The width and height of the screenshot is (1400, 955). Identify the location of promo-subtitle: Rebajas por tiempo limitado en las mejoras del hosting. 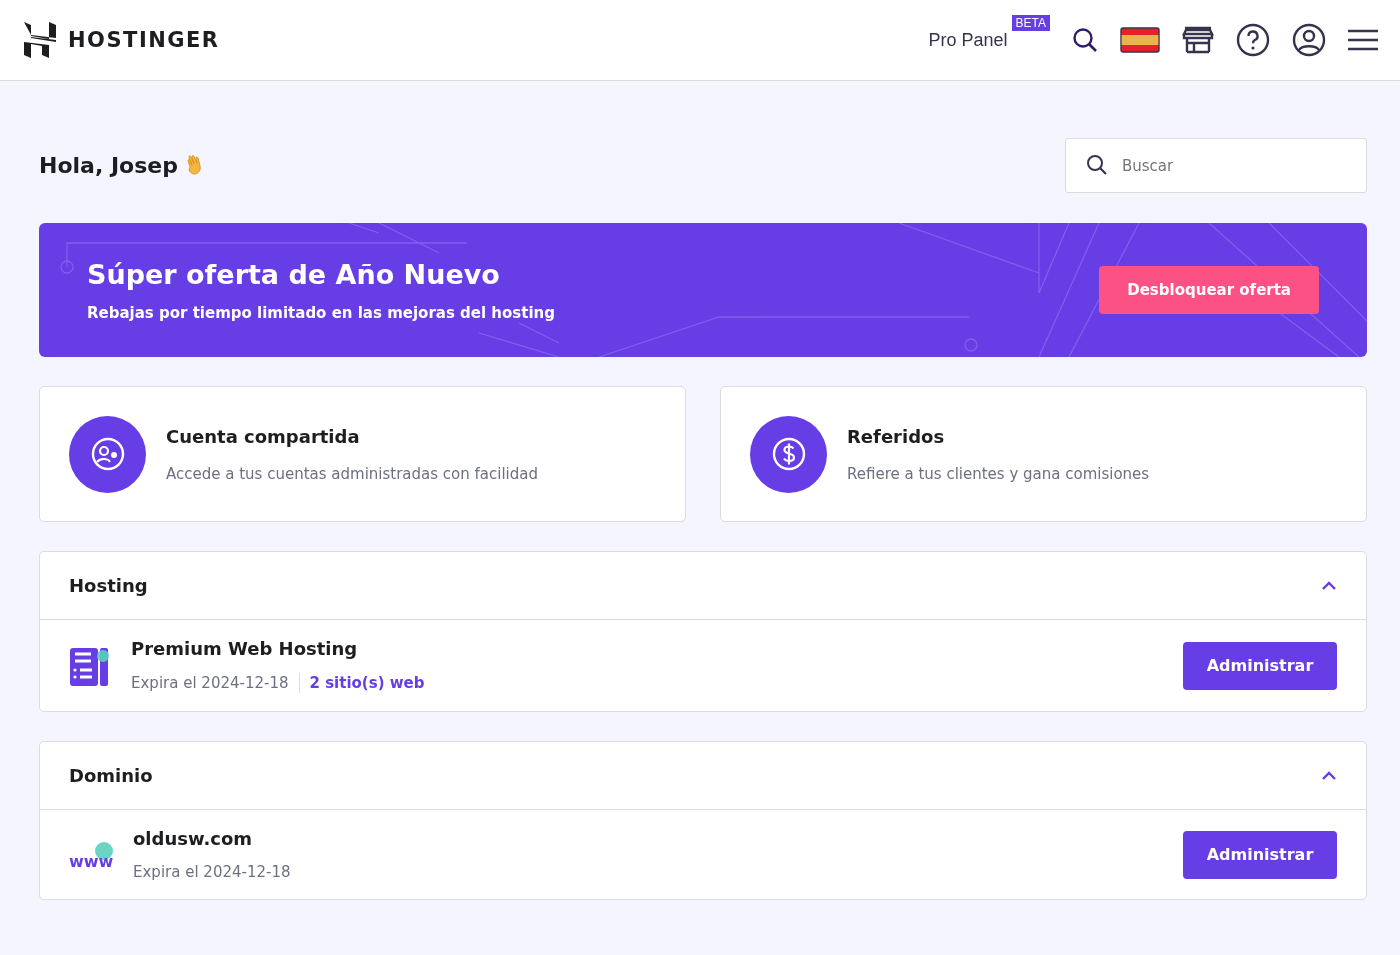
(321, 312).